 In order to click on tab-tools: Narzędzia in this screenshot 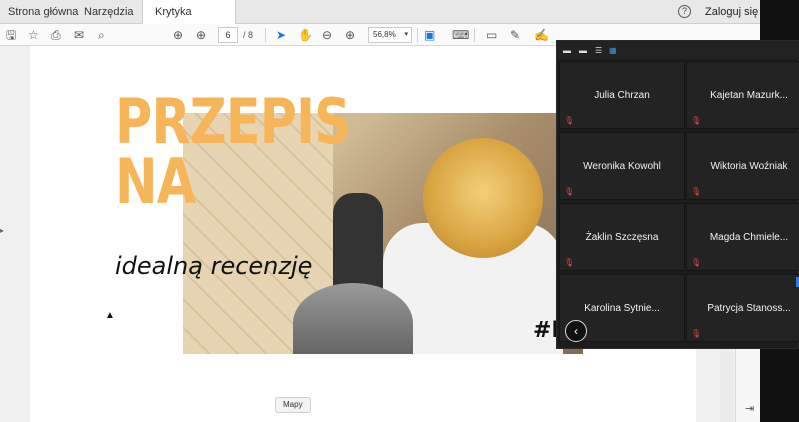, I will do `click(109, 12)`.